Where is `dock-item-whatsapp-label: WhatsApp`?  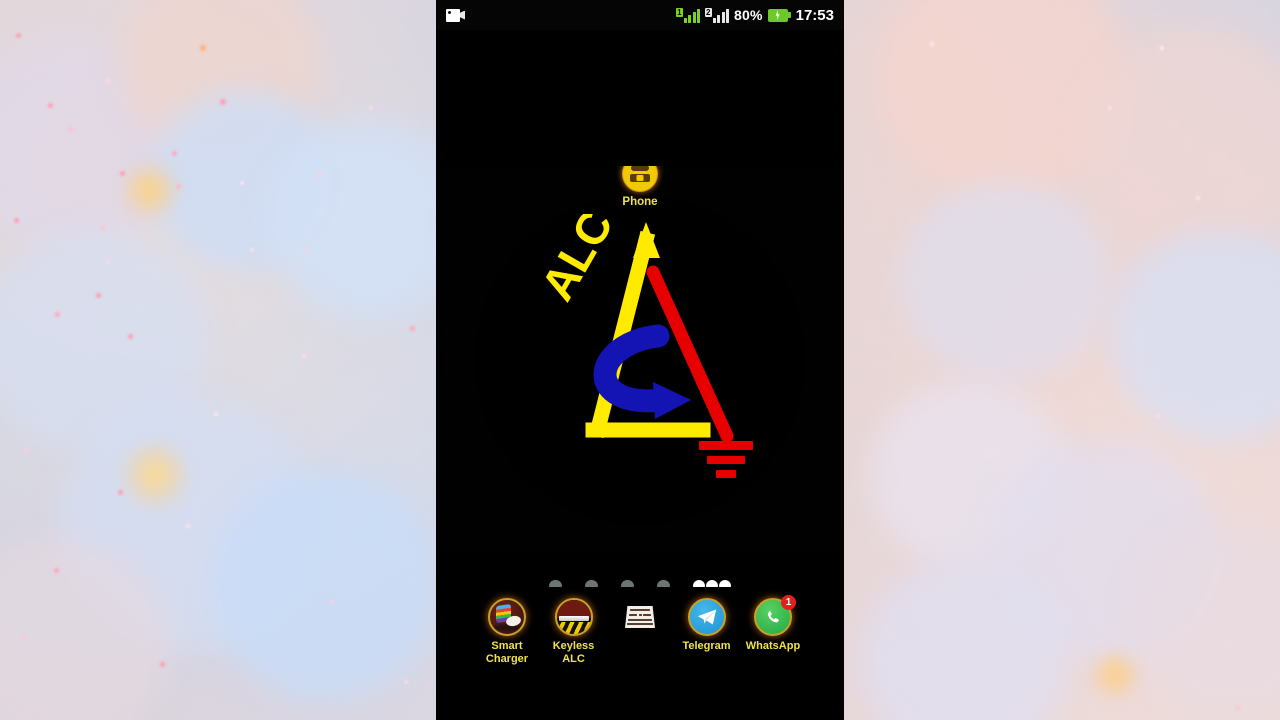
dock-item-whatsapp-label: WhatsApp is located at coordinates (773, 646).